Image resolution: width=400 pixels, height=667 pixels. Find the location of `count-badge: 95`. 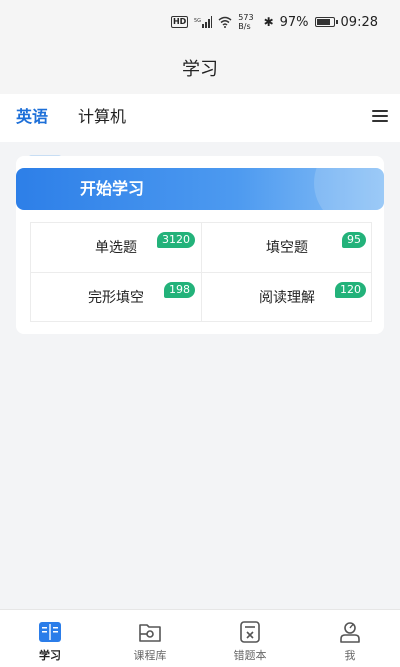

count-badge: 95 is located at coordinates (354, 240).